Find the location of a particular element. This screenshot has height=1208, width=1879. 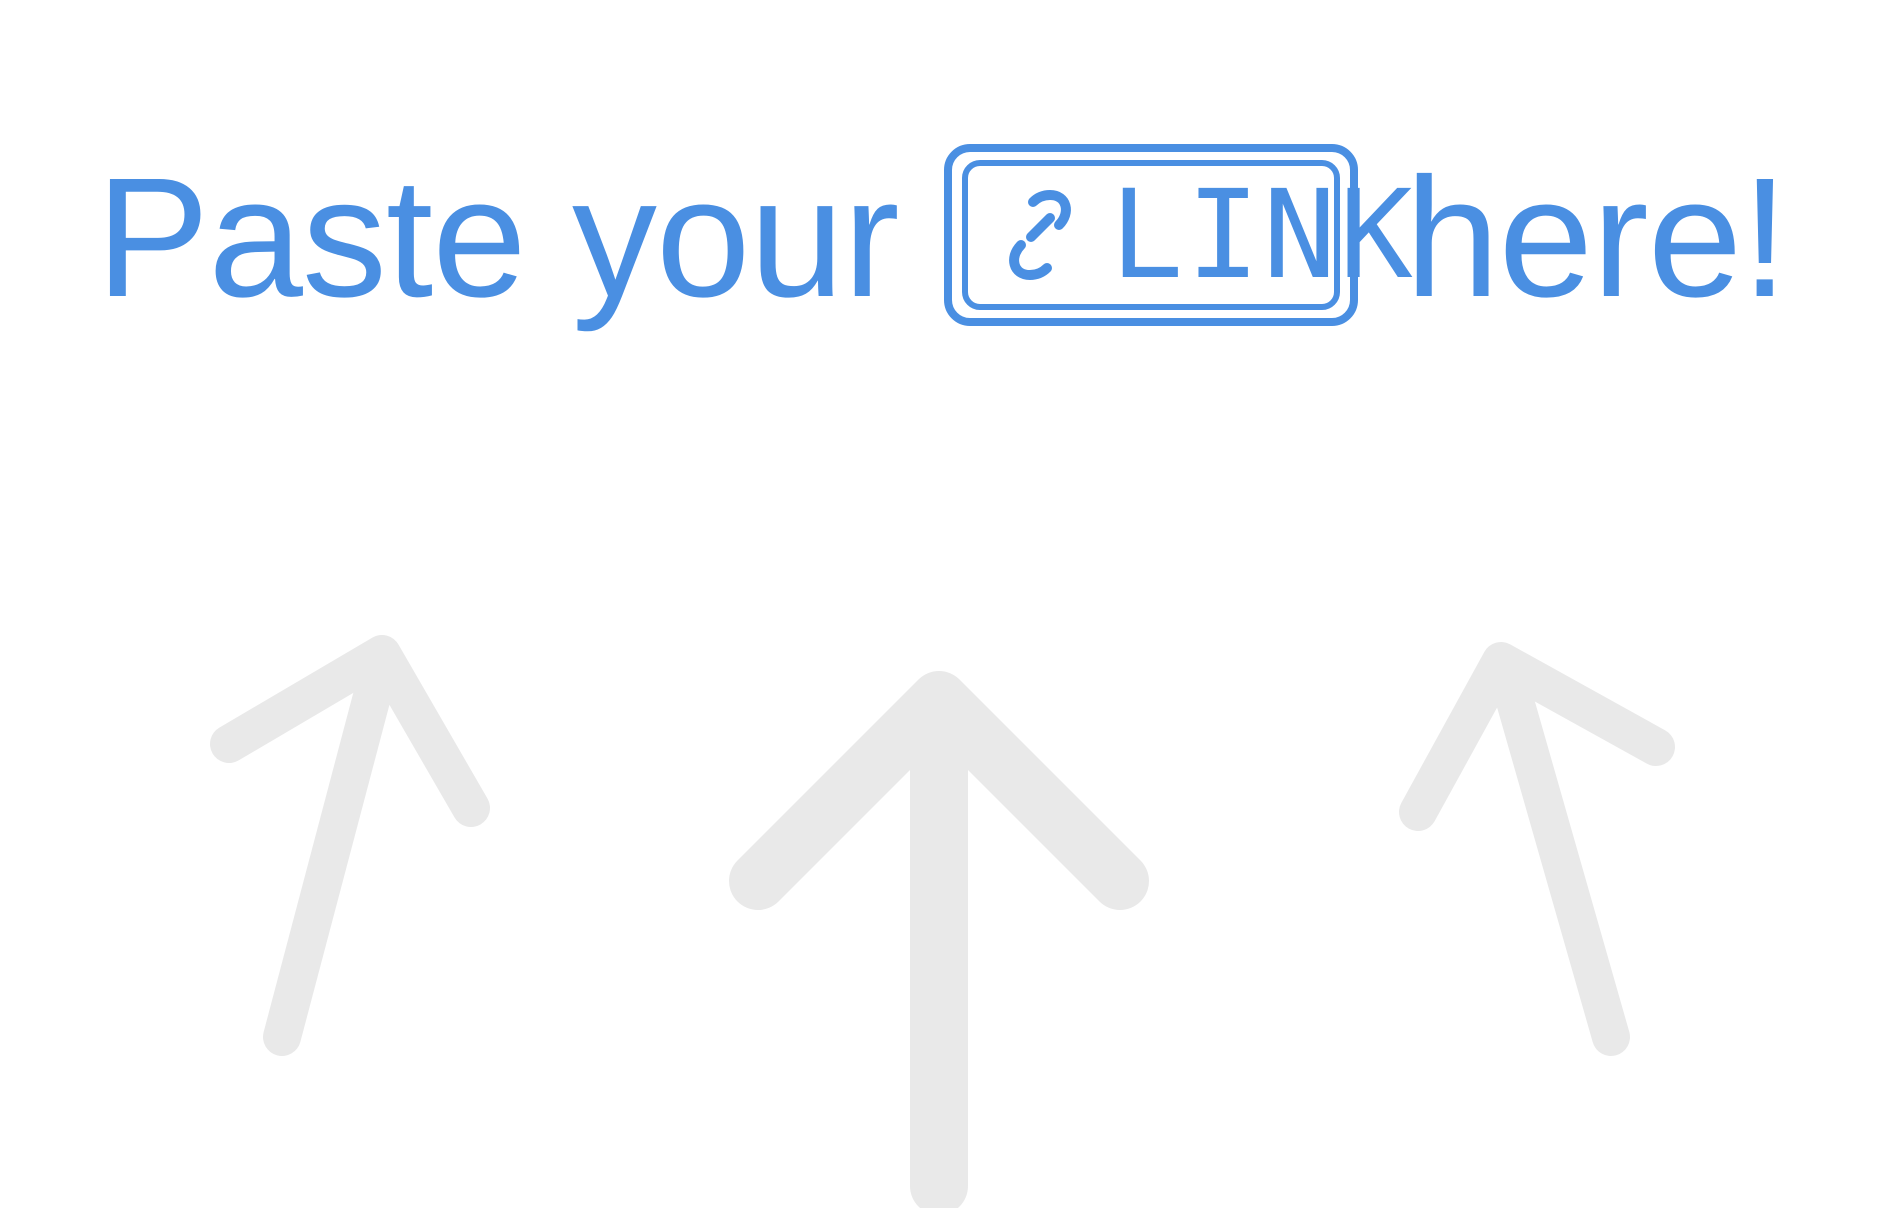

paste-headline-suffix: here! is located at coordinates (1596, 238).